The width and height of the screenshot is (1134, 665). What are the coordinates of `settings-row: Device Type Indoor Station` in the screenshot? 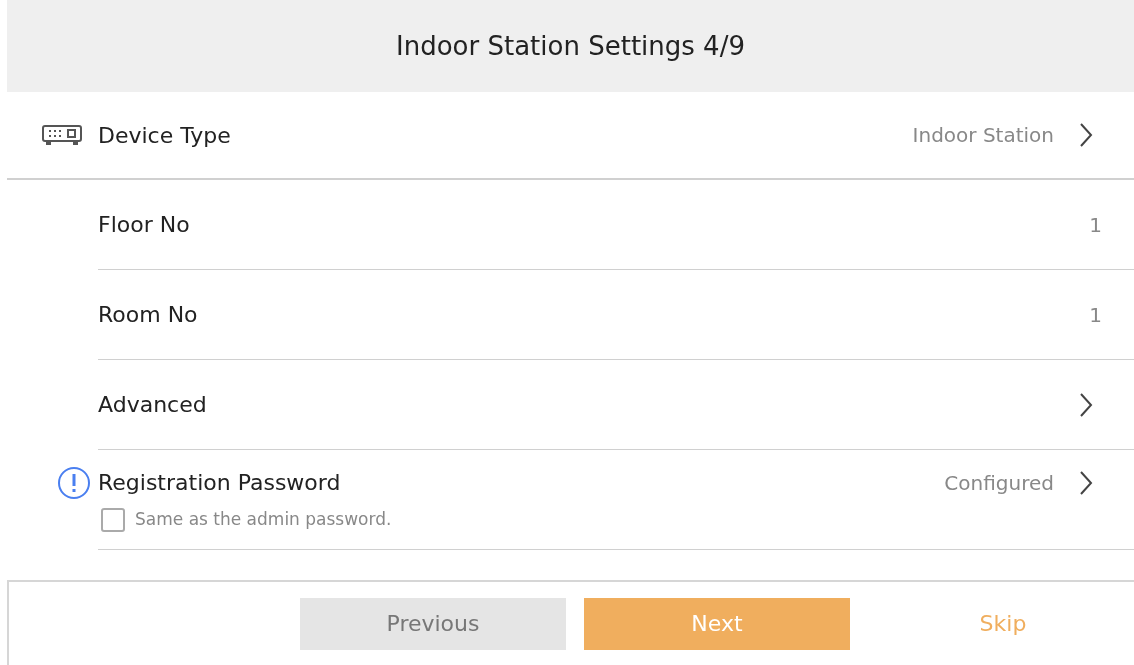 It's located at (570, 136).